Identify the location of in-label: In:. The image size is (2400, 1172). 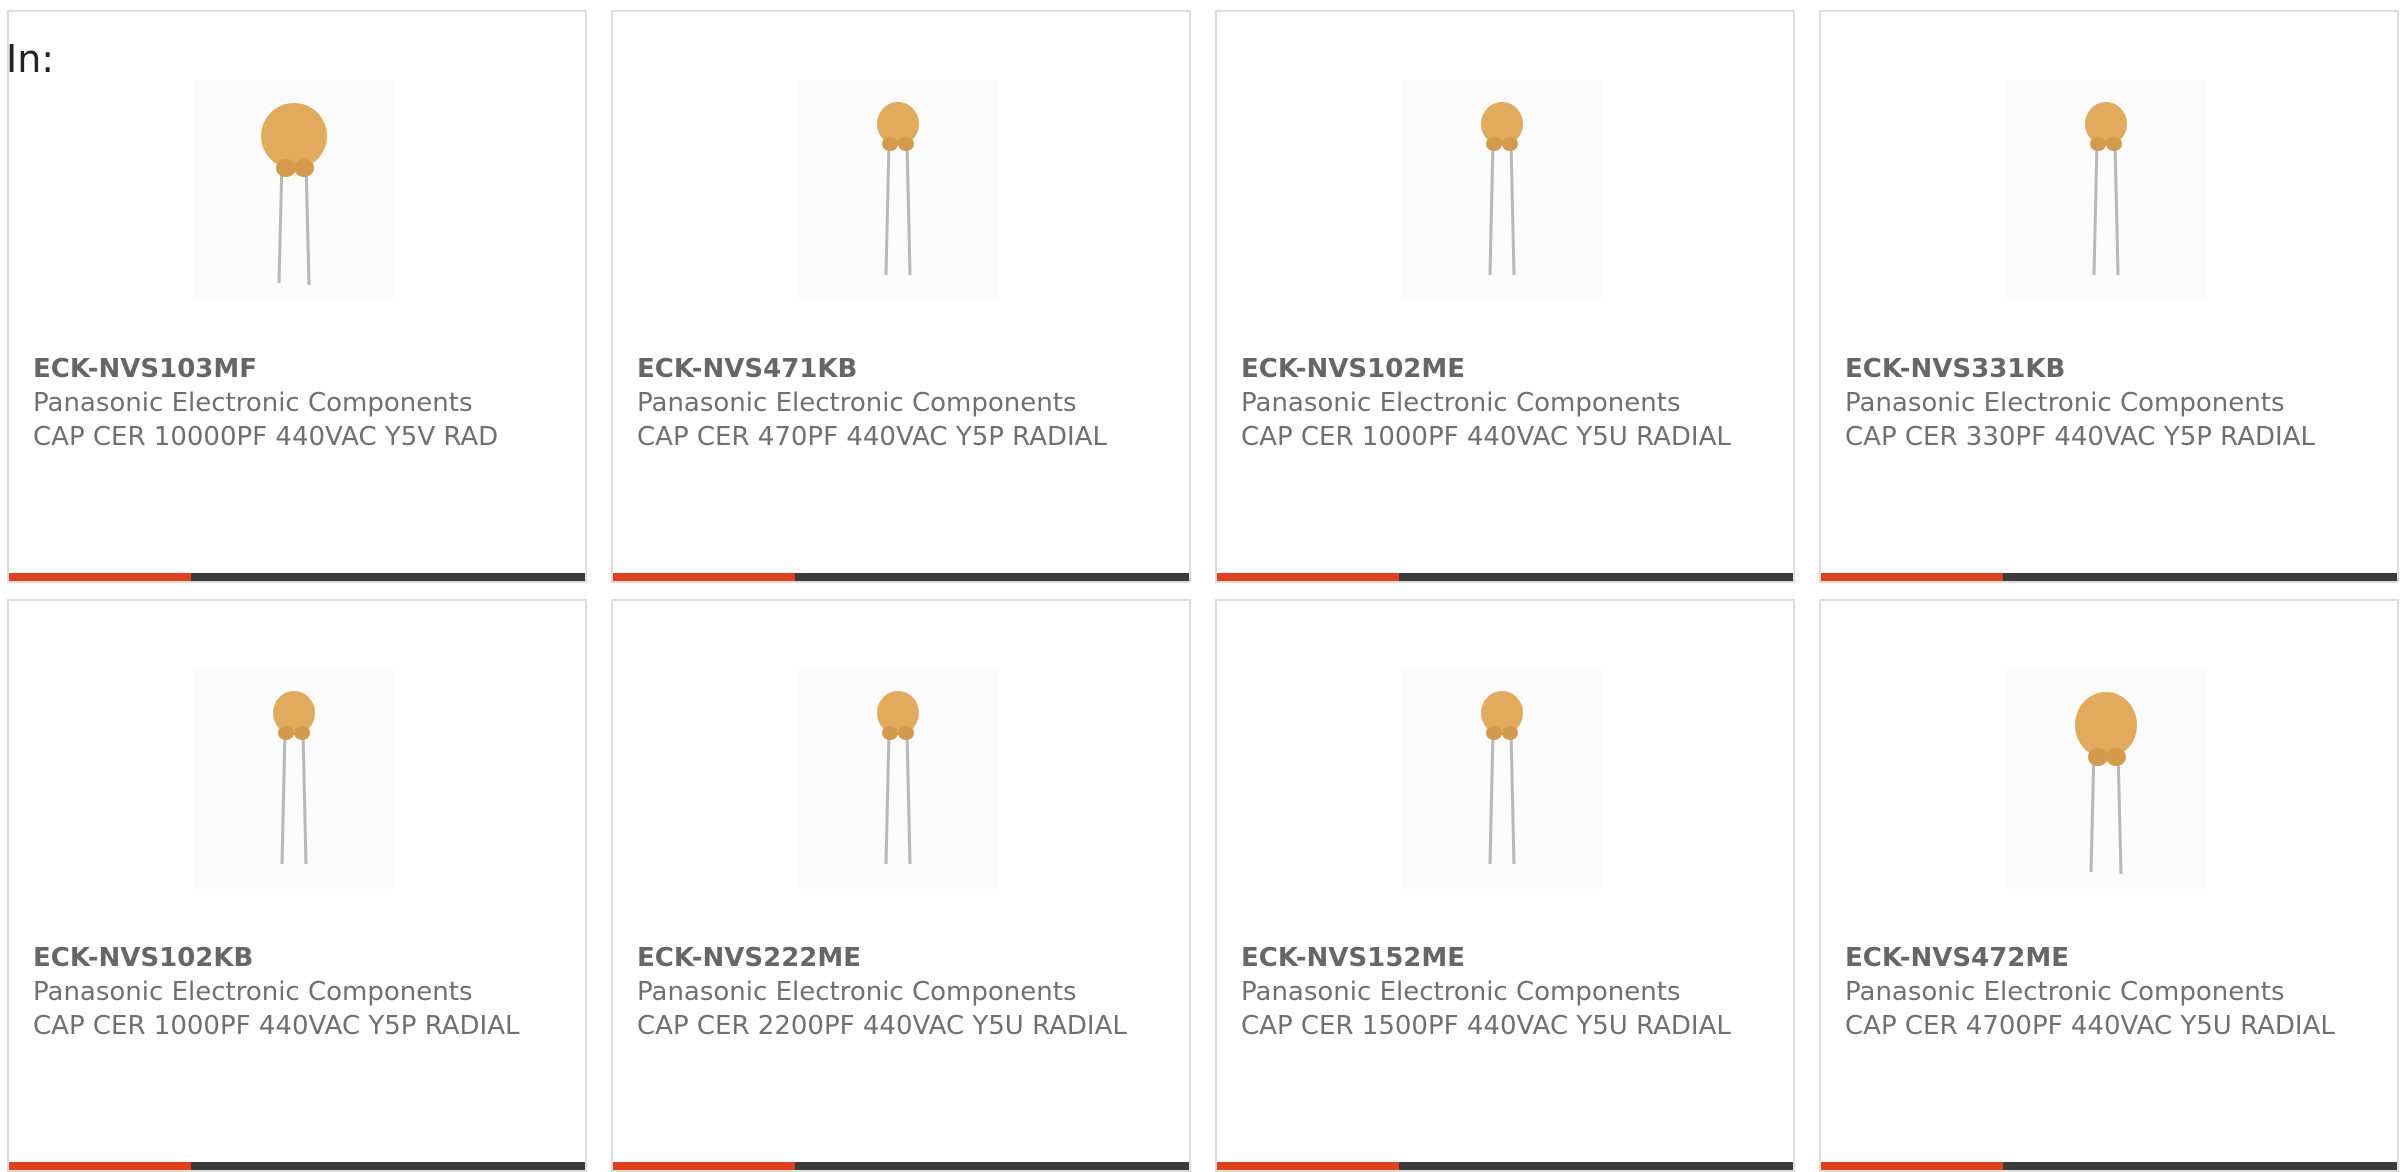
(30, 59).